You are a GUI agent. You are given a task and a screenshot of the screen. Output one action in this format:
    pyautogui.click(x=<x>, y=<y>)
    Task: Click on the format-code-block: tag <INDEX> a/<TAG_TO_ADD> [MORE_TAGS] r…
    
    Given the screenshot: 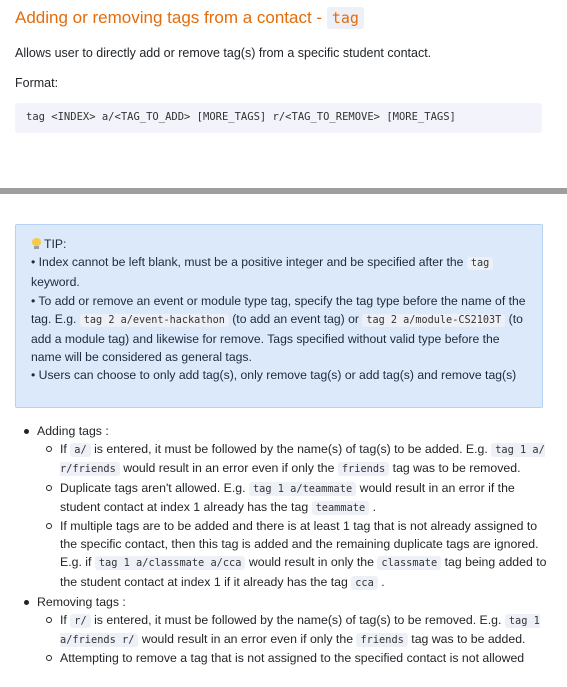 What is the action you would take?
    pyautogui.click(x=278, y=118)
    